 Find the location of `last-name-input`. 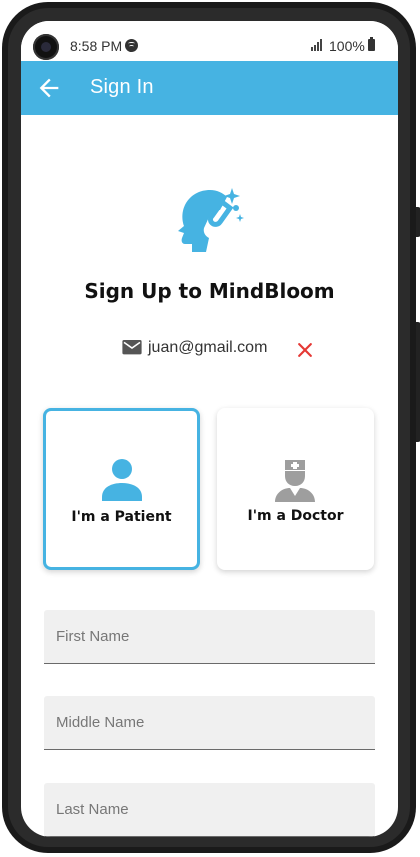

last-name-input is located at coordinates (209, 809).